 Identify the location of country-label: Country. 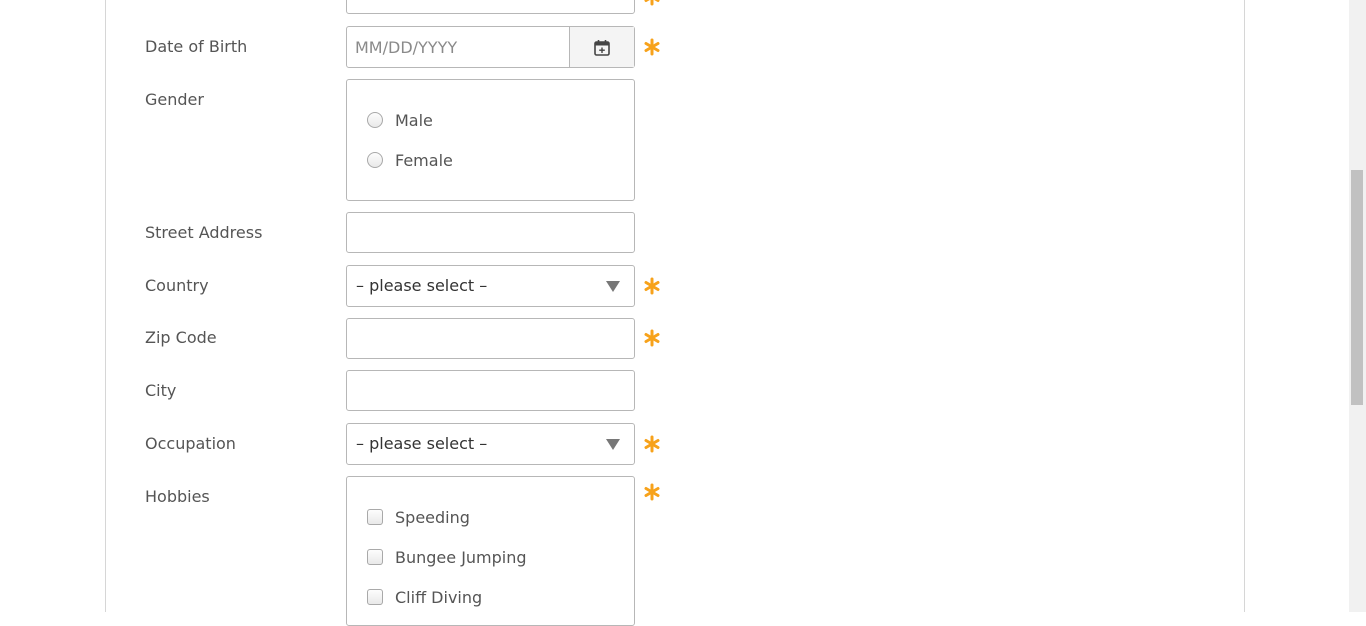
(177, 285).